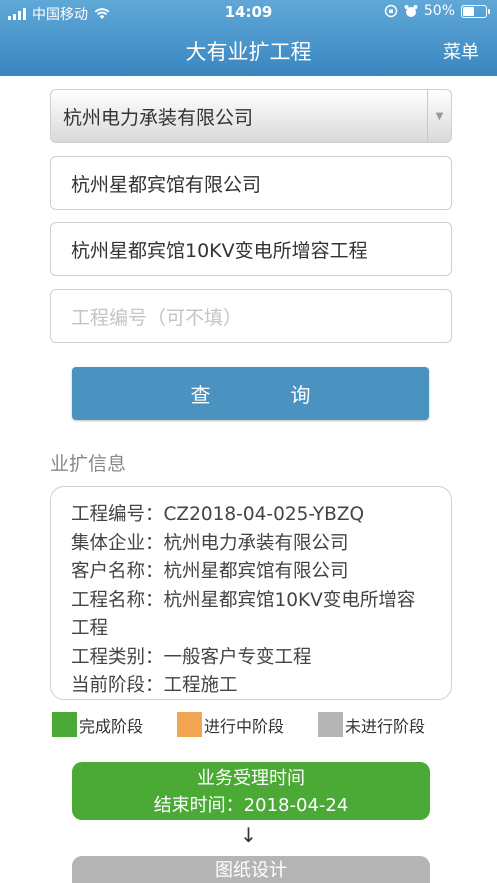 The width and height of the screenshot is (497, 883). I want to click on info-row-project-no: 工程编号：CZ2018-04-025-YBZQ, so click(218, 514).